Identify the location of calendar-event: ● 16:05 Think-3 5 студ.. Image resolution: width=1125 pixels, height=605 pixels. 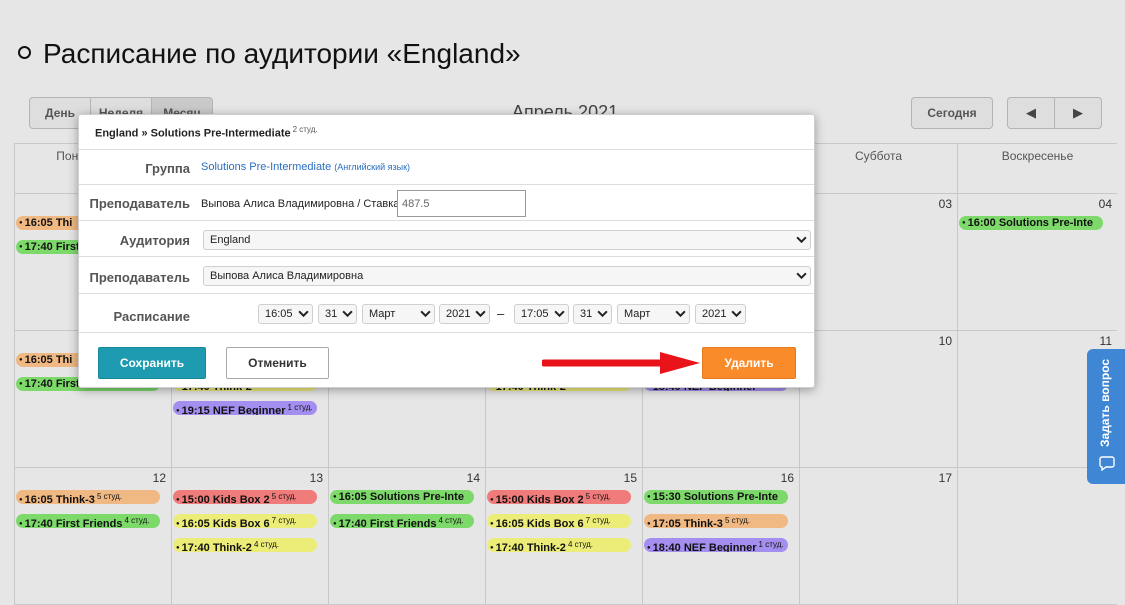
(88, 497).